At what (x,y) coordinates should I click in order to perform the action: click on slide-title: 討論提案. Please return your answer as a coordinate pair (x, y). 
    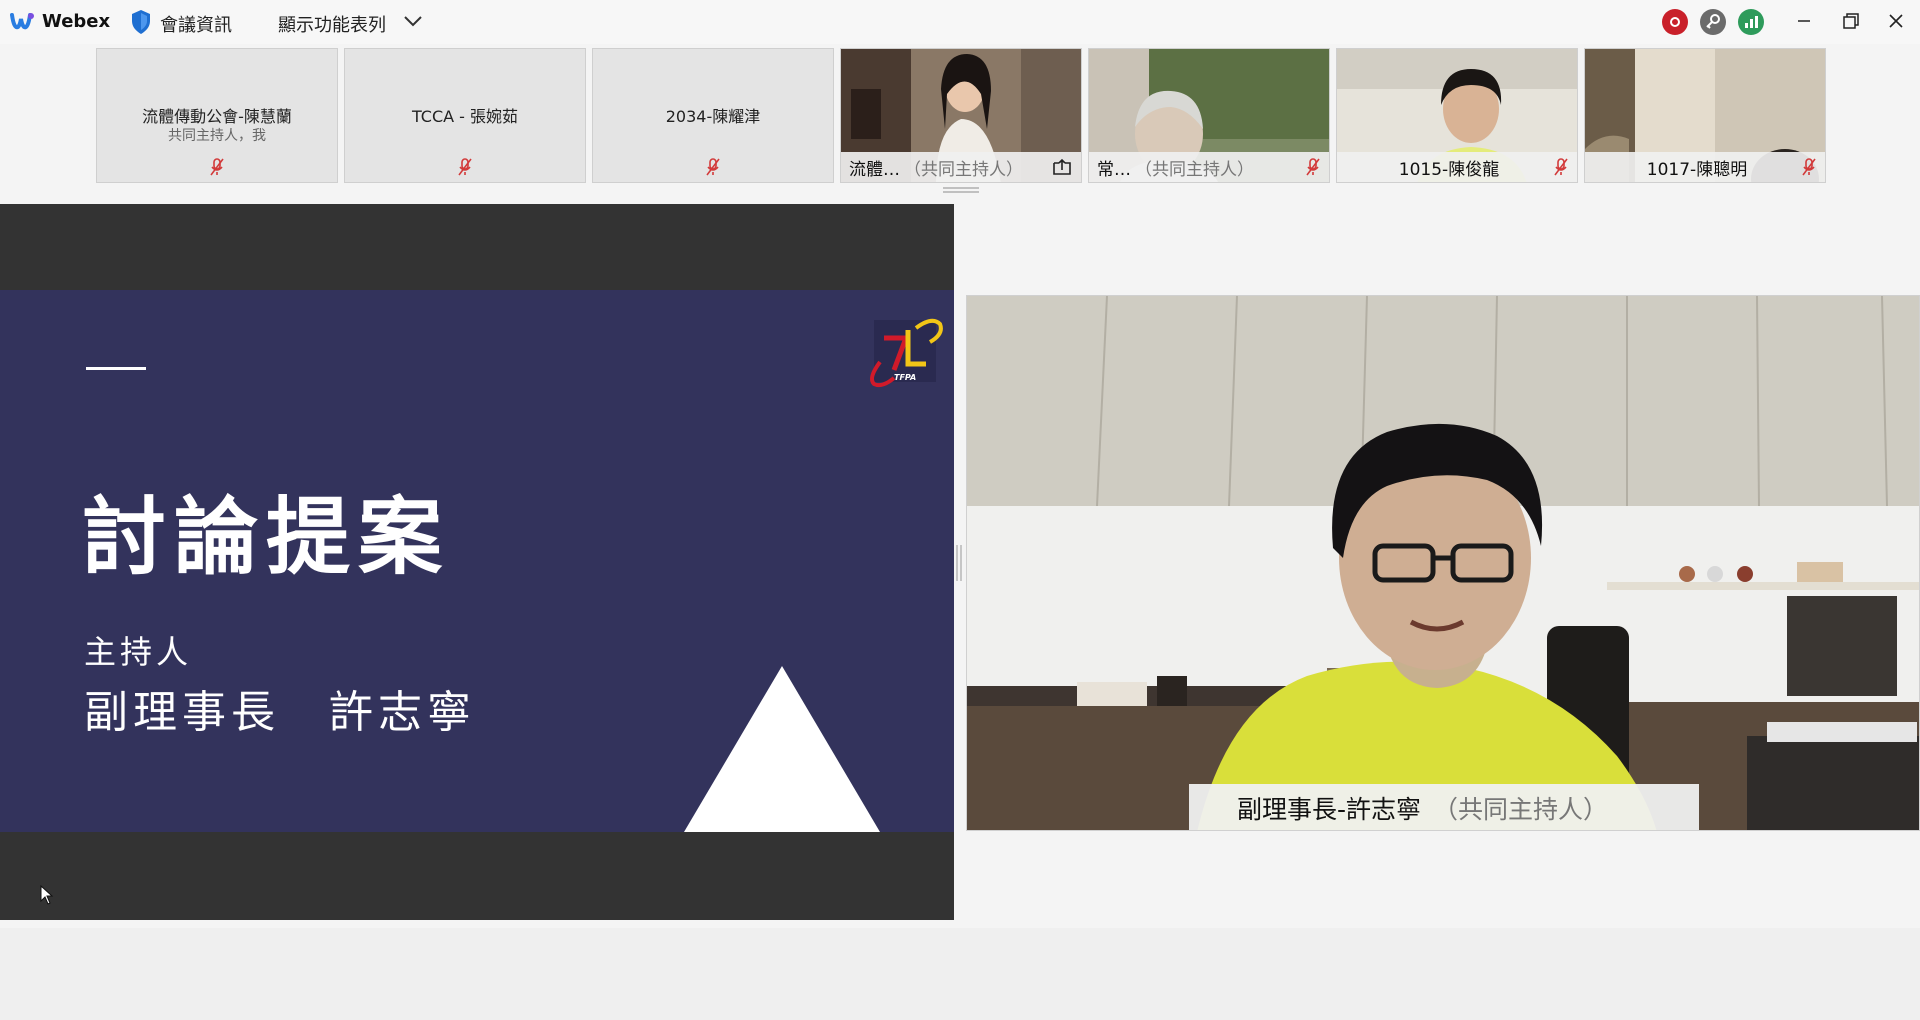
    Looking at the image, I should click on (266, 537).